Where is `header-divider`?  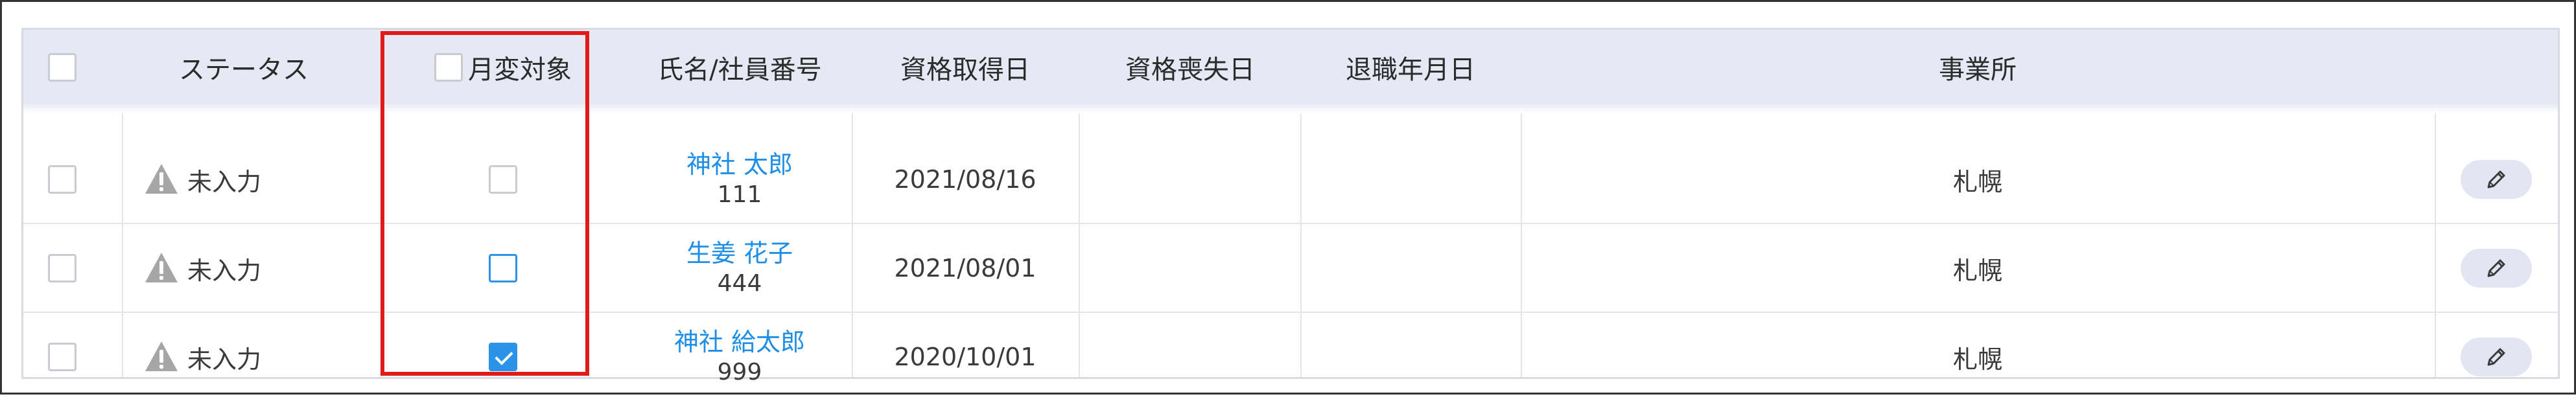 header-divider is located at coordinates (1290, 108).